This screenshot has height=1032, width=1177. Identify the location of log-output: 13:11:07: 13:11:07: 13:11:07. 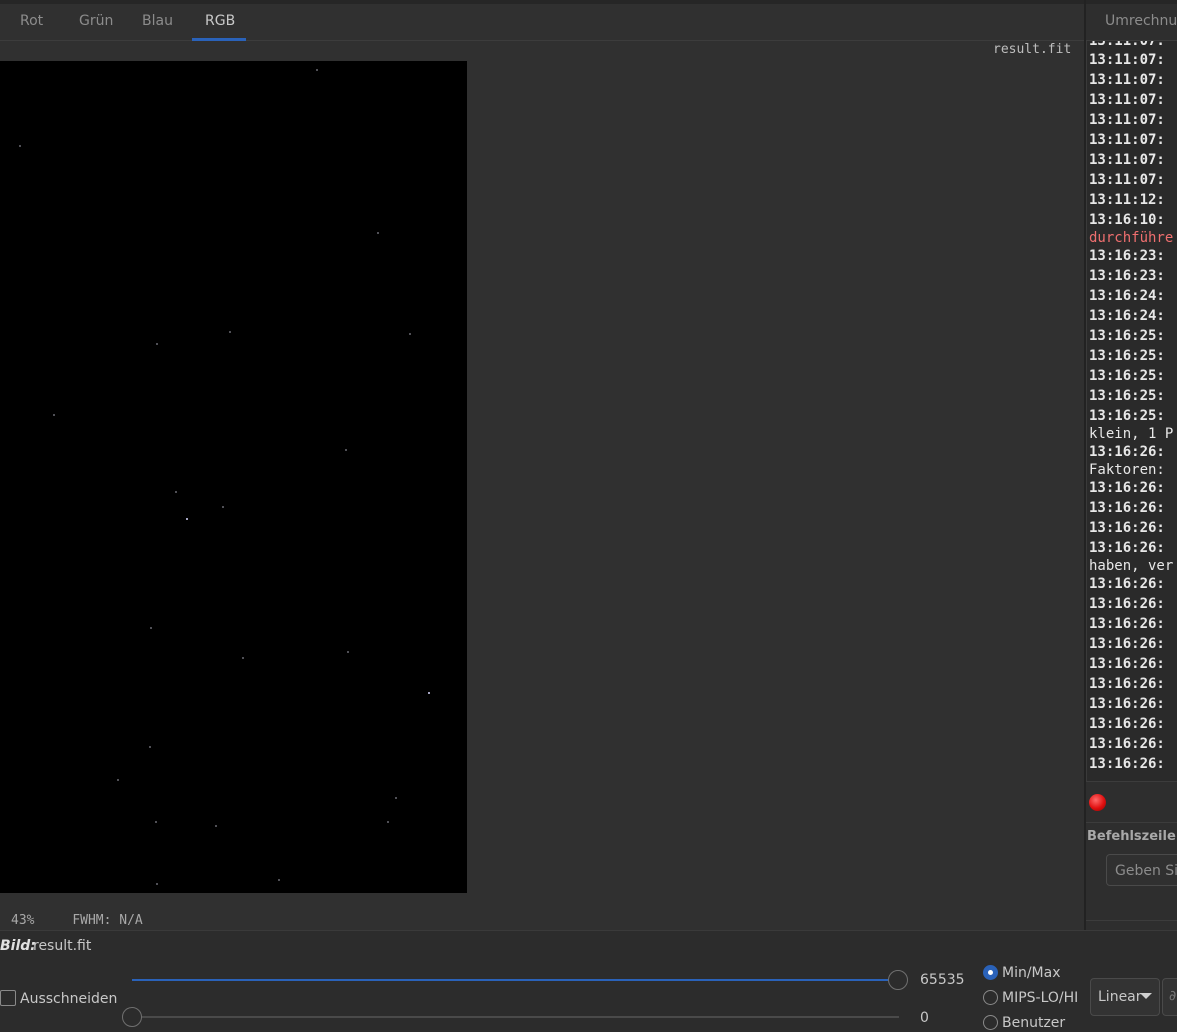
(1131, 411).